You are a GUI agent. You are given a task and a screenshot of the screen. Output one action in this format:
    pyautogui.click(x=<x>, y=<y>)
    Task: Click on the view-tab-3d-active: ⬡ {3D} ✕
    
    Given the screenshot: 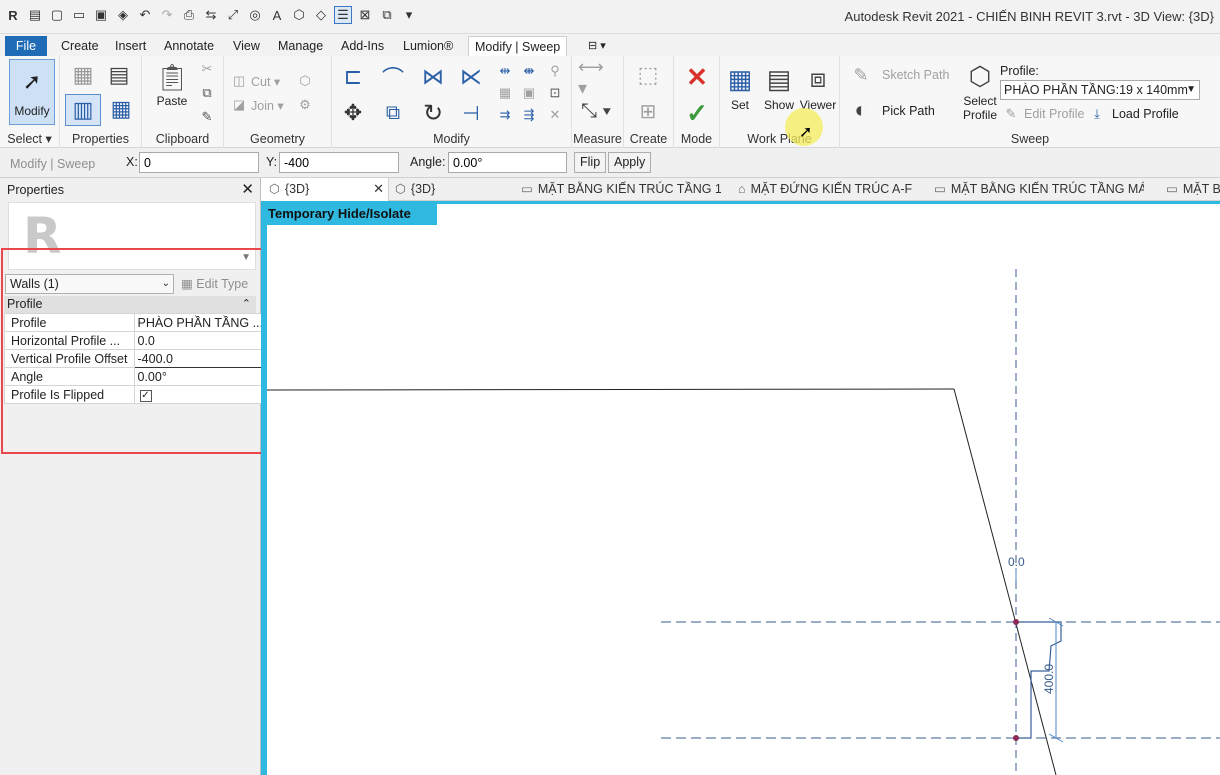 What is the action you would take?
    pyautogui.click(x=325, y=189)
    